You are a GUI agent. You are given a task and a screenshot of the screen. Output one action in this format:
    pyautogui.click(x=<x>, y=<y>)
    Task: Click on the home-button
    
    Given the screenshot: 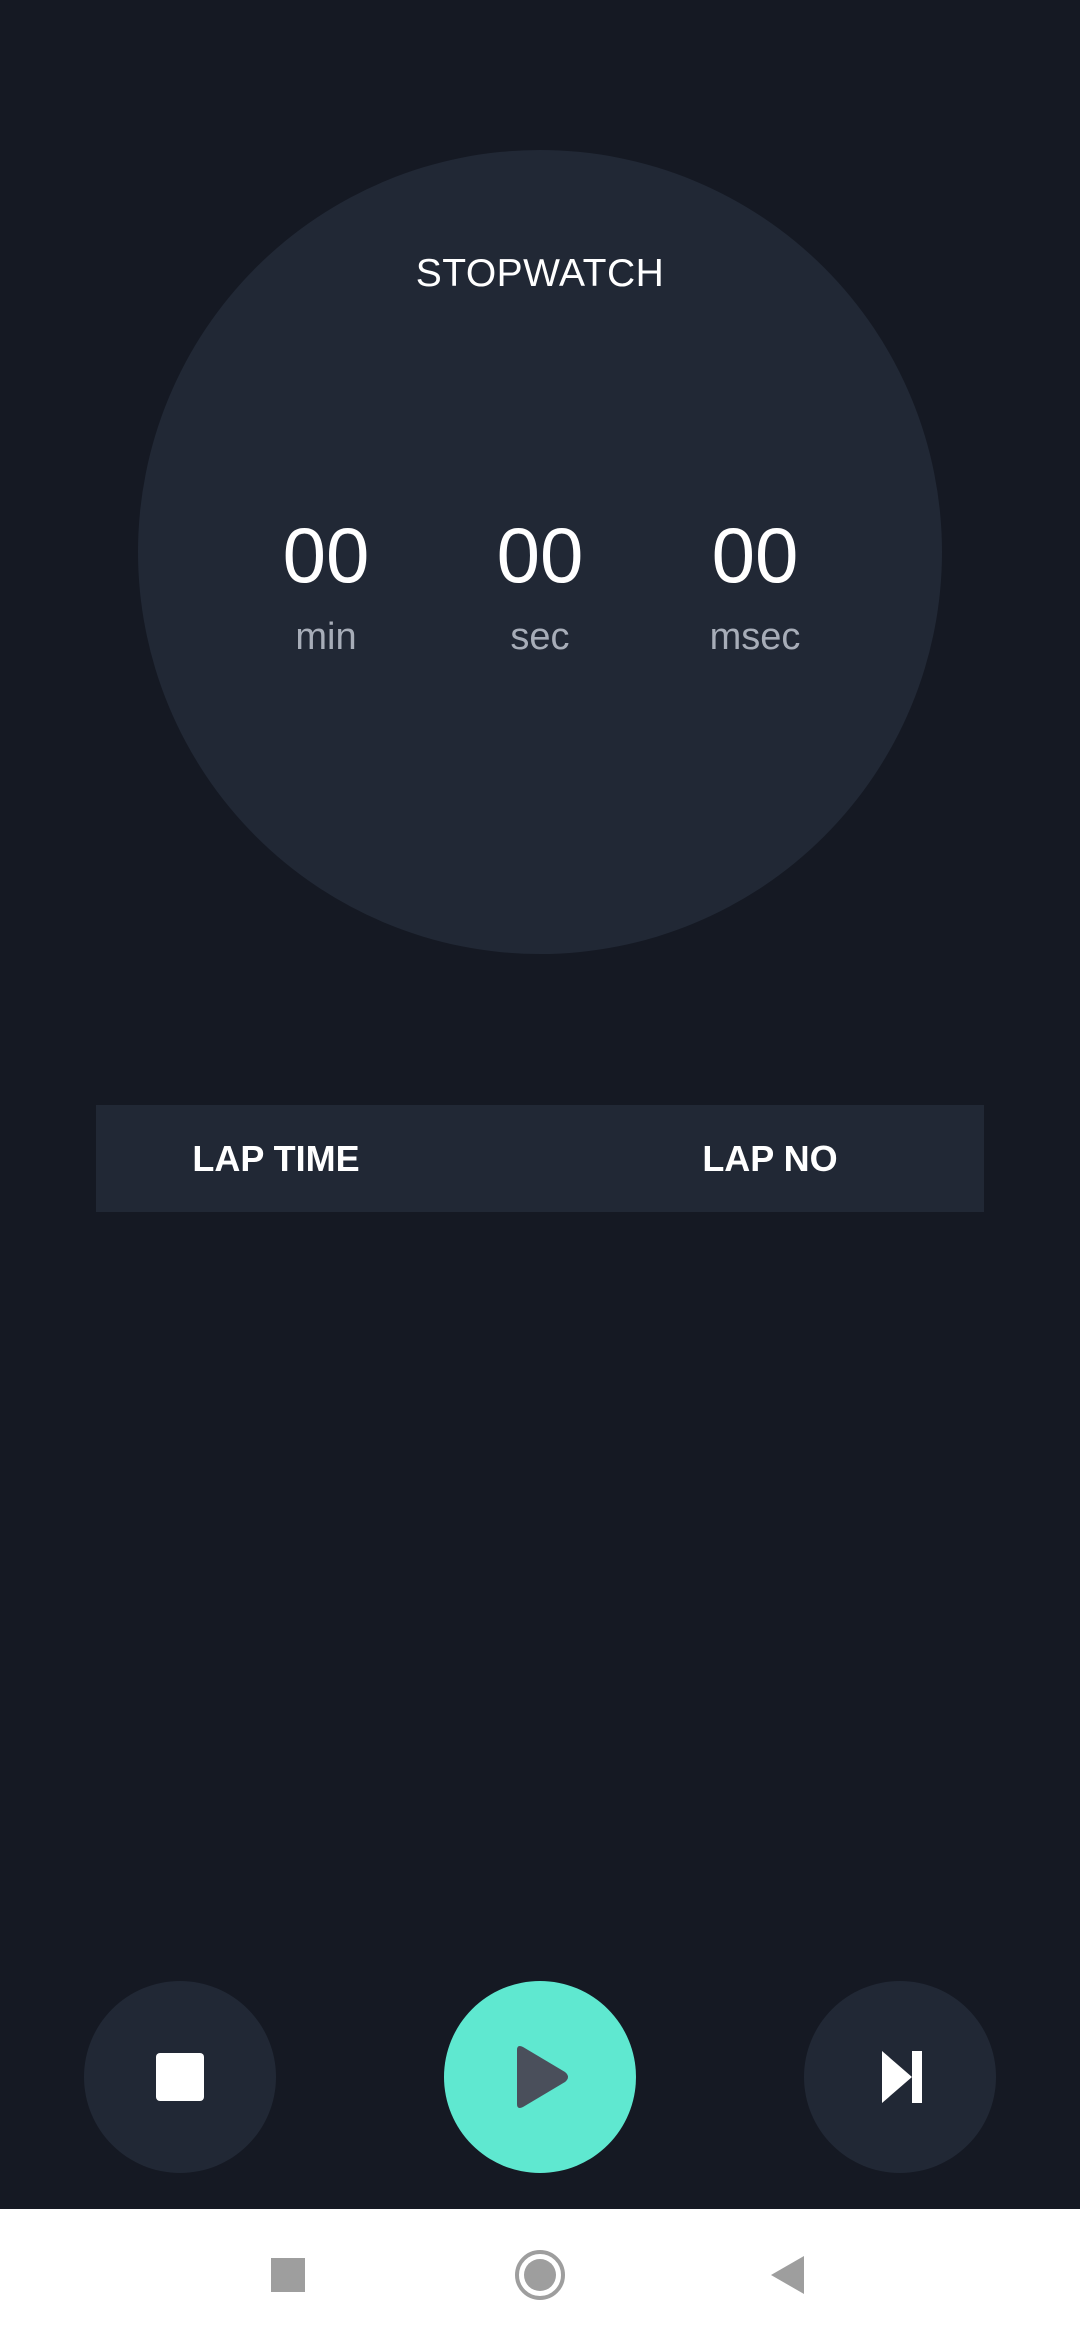 What is the action you would take?
    pyautogui.click(x=540, y=2274)
    